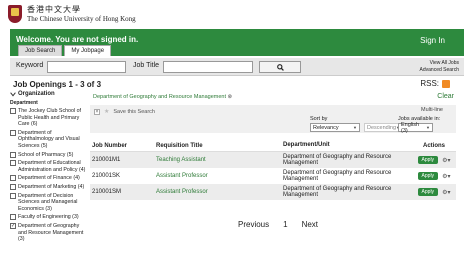 The width and height of the screenshot is (474, 280). What do you see at coordinates (146, 65) in the screenshot?
I see `job-title-label: Job Title` at bounding box center [146, 65].